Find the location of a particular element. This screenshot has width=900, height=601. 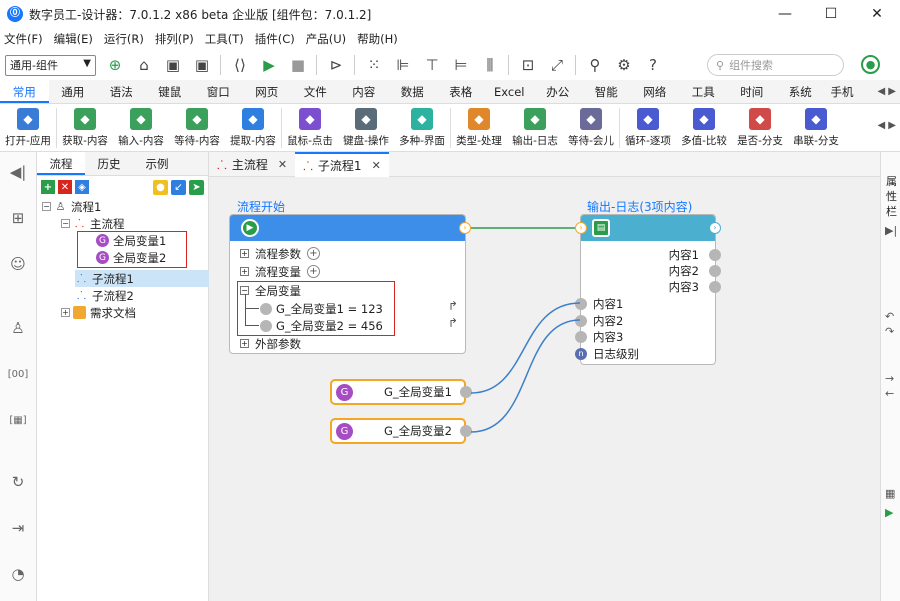

input-port-icon: › is located at coordinates (581, 228).